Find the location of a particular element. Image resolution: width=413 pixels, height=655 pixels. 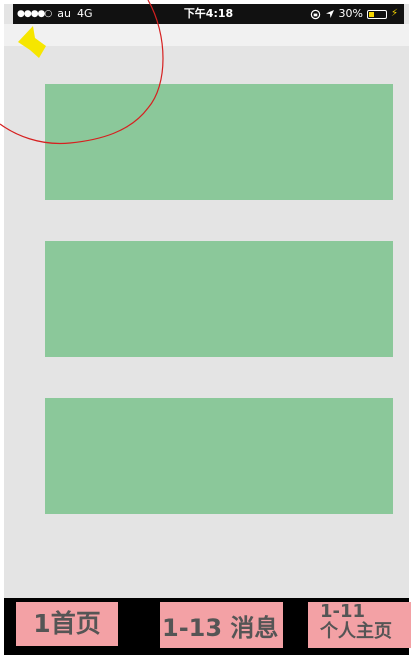

tab-profile: 1-11 个人主页 is located at coordinates (359, 625).